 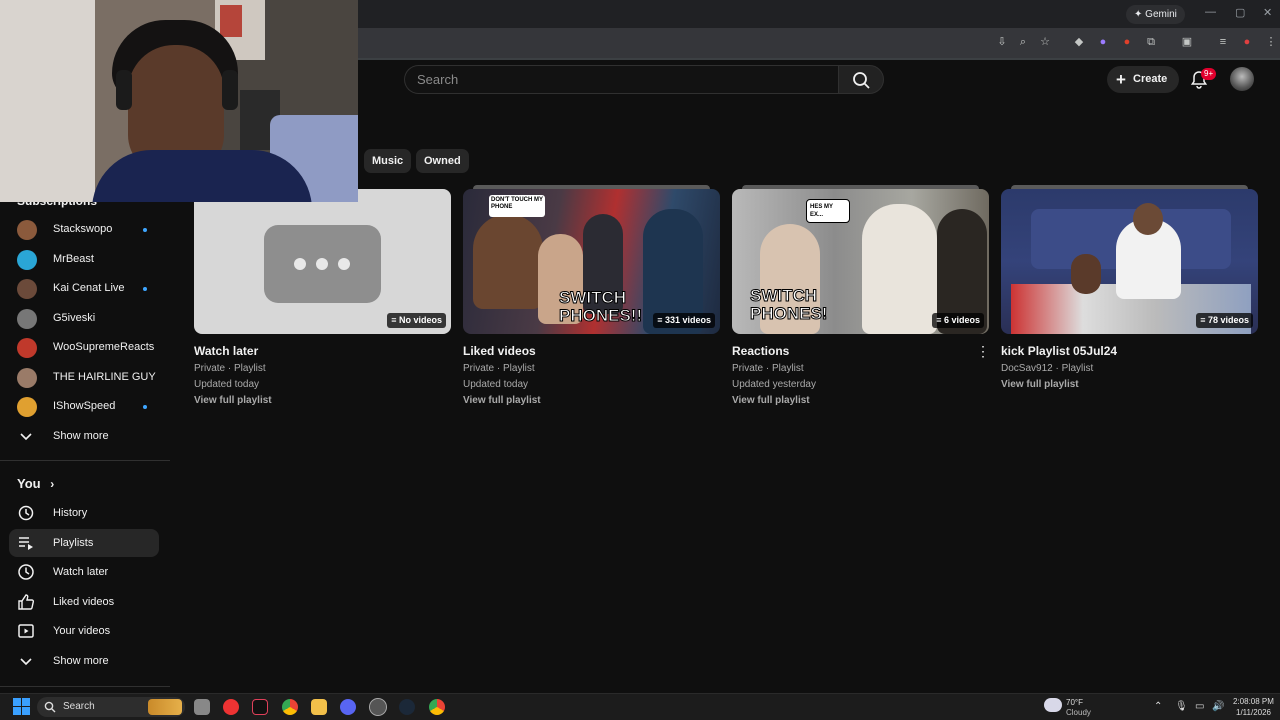 What do you see at coordinates (26, 601) in the screenshot?
I see `thumbs-up-icon` at bounding box center [26, 601].